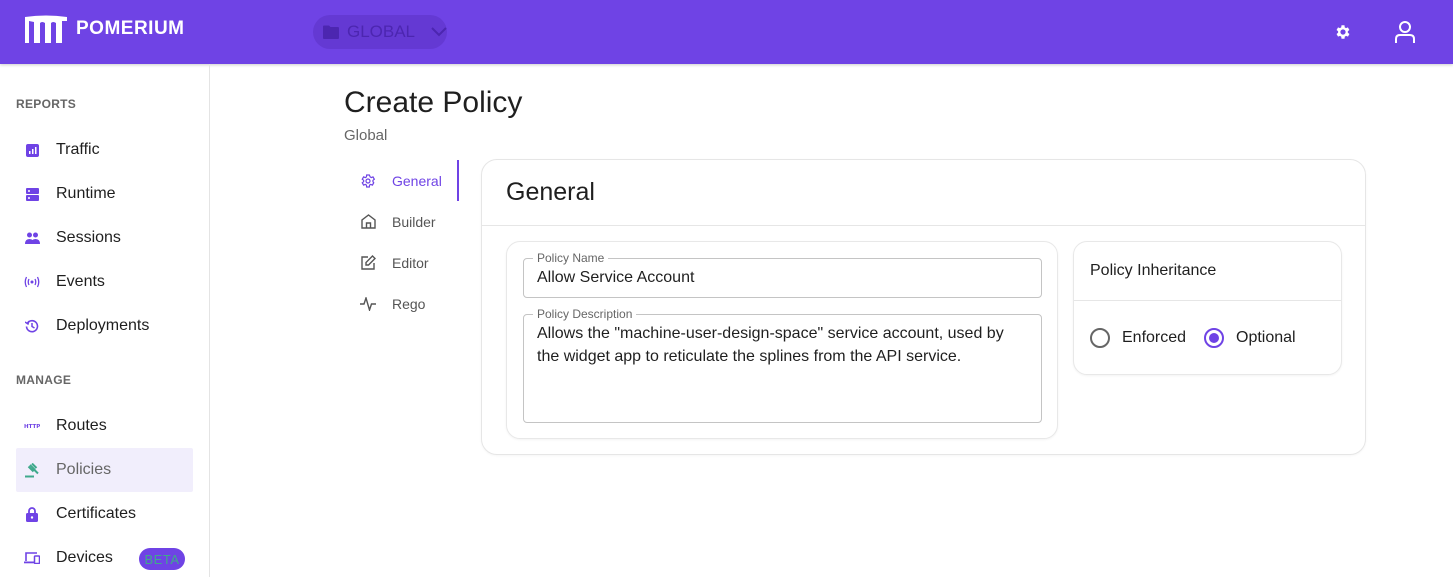  What do you see at coordinates (84, 557) in the screenshot?
I see `sidebar-item-label: Devices` at bounding box center [84, 557].